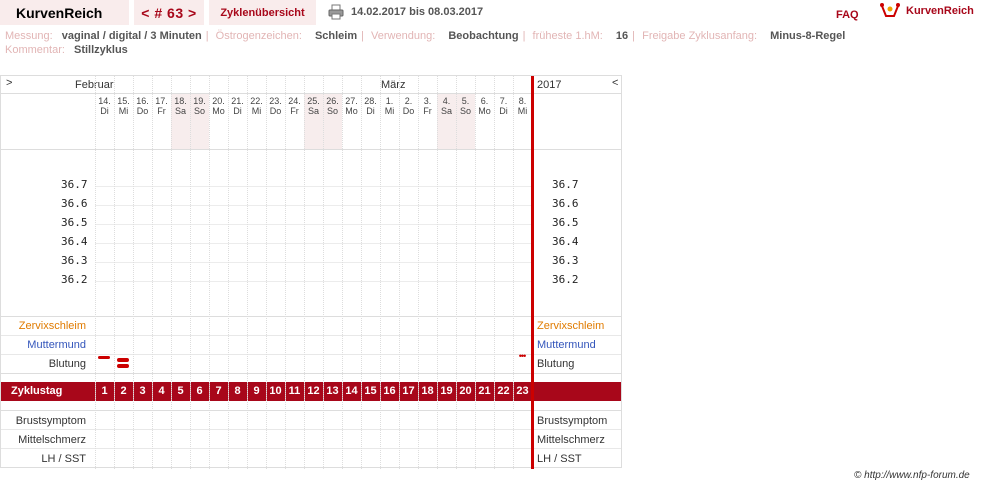  Describe the element at coordinates (351, 101) in the screenshot. I see `day-number: 27.` at that location.